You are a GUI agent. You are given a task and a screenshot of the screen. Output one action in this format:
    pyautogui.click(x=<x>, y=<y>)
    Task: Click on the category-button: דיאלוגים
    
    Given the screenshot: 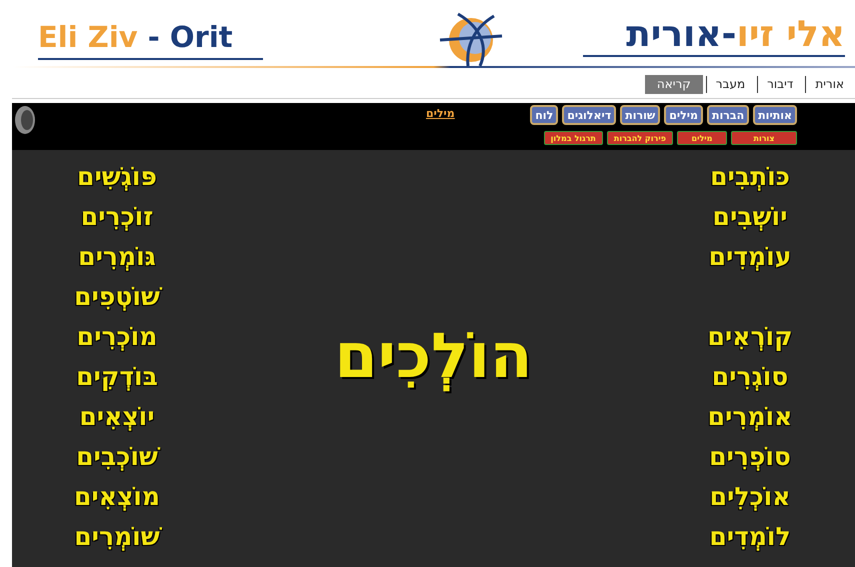 What is the action you would take?
    pyautogui.click(x=589, y=115)
    